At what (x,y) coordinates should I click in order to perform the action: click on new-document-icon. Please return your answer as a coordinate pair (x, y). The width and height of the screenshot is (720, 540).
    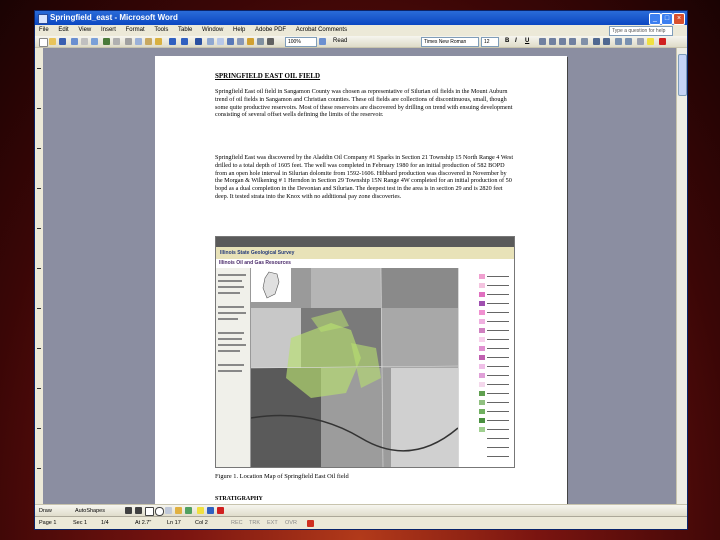
    Looking at the image, I should click on (43, 42).